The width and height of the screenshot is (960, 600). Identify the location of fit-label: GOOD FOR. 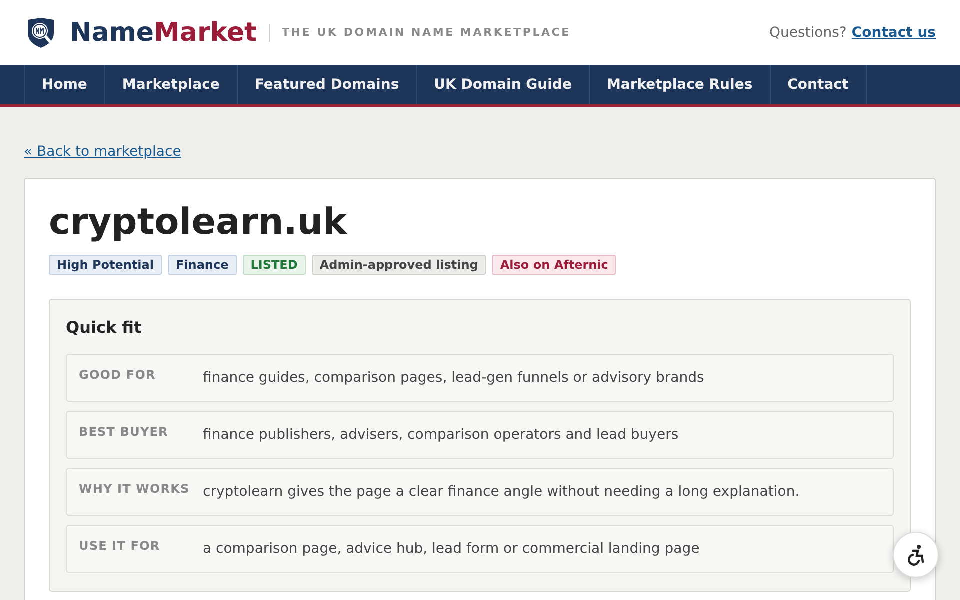
(118, 376).